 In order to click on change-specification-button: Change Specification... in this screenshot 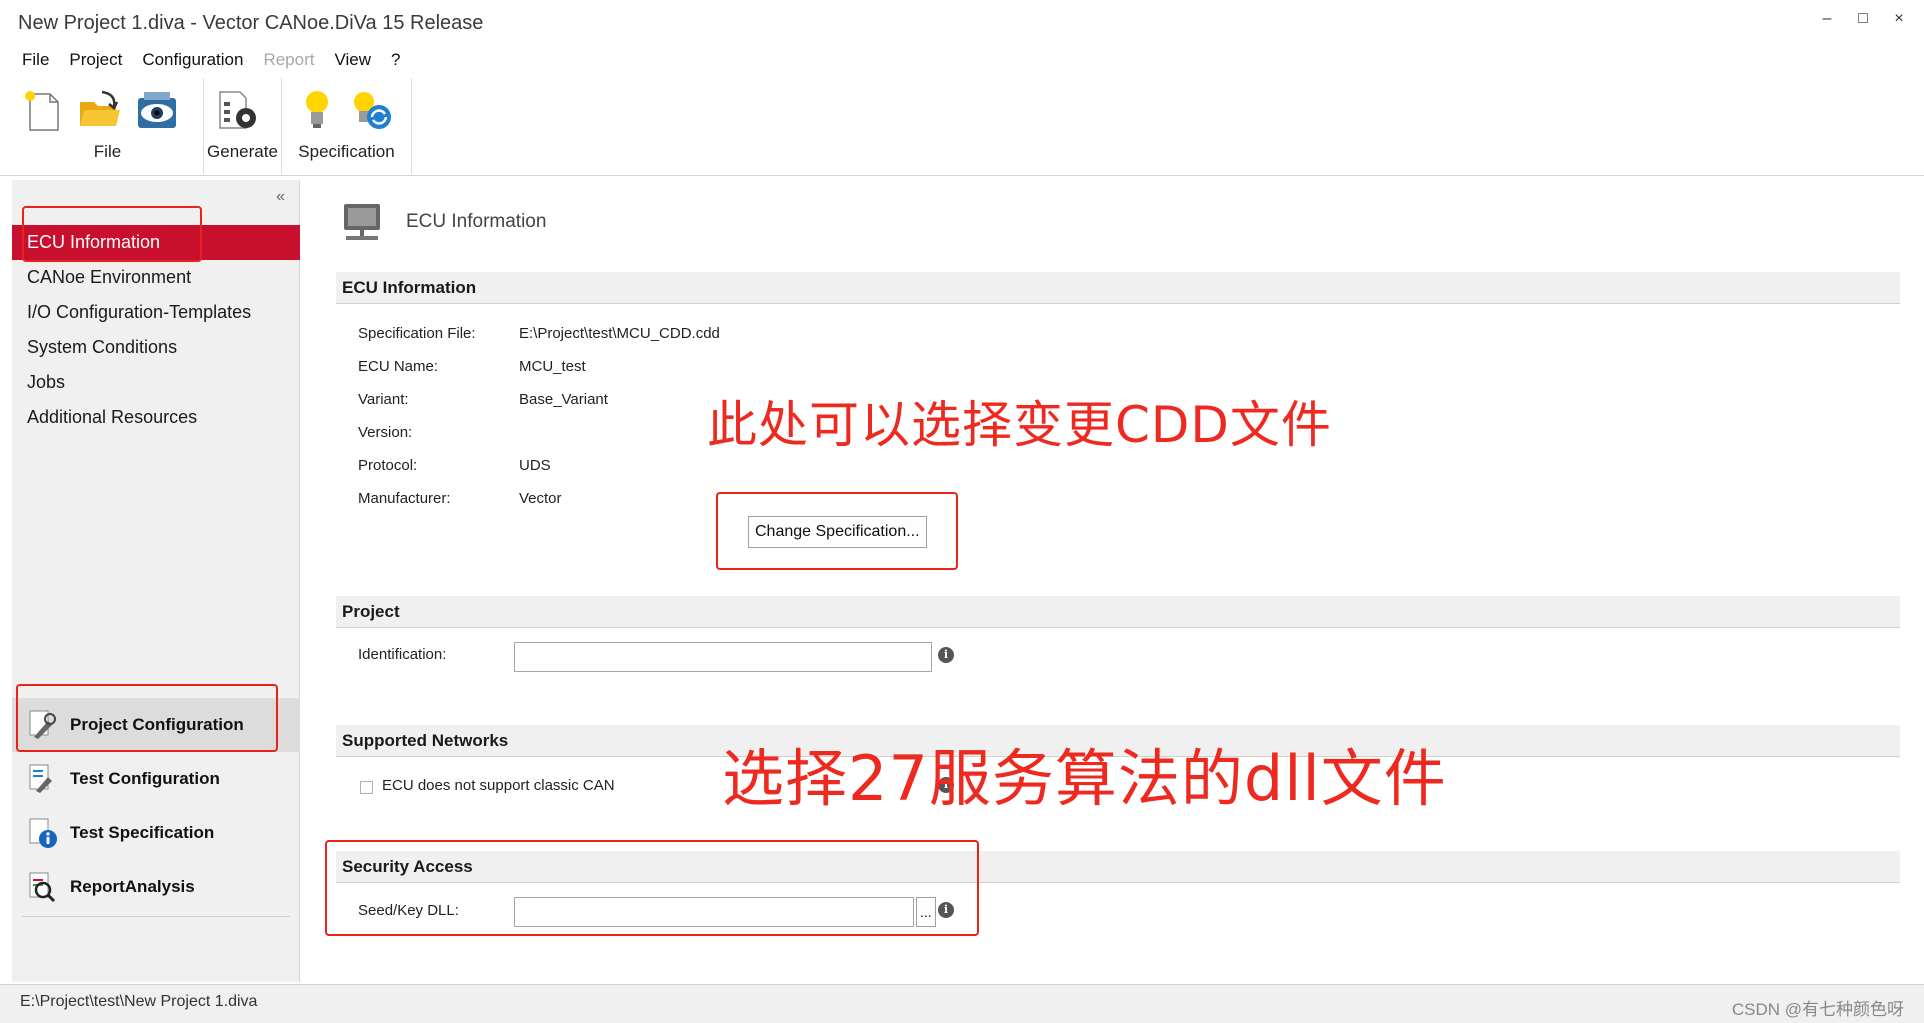, I will do `click(837, 532)`.